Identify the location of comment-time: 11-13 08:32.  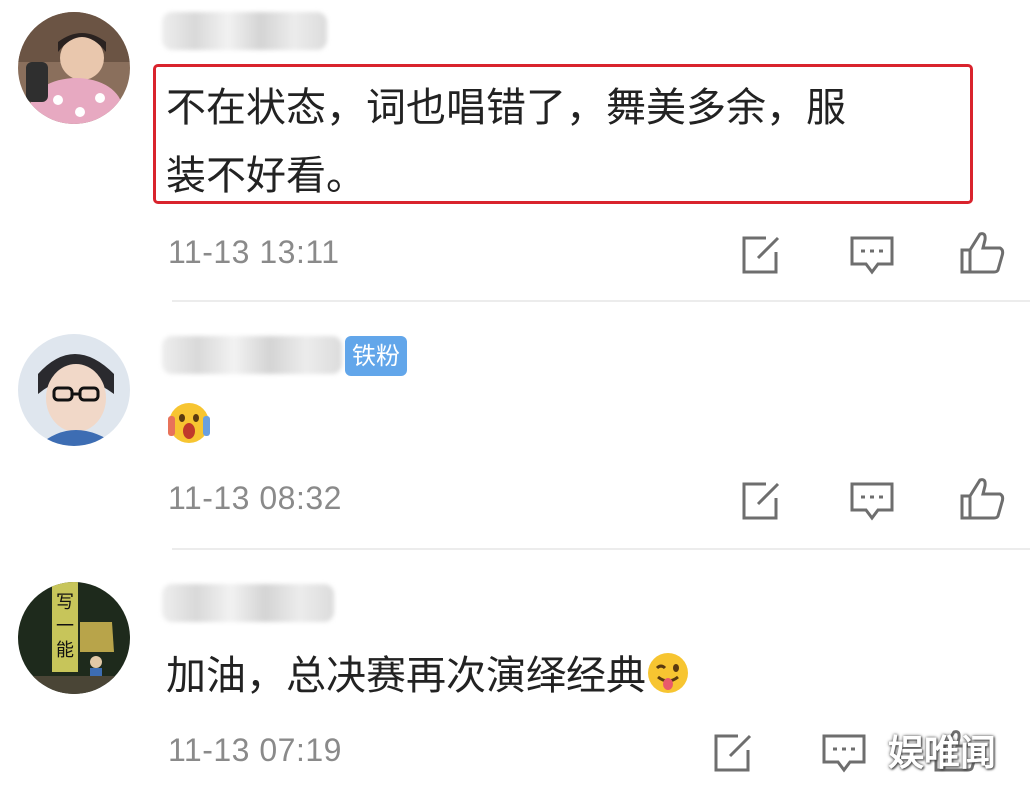
(255, 498).